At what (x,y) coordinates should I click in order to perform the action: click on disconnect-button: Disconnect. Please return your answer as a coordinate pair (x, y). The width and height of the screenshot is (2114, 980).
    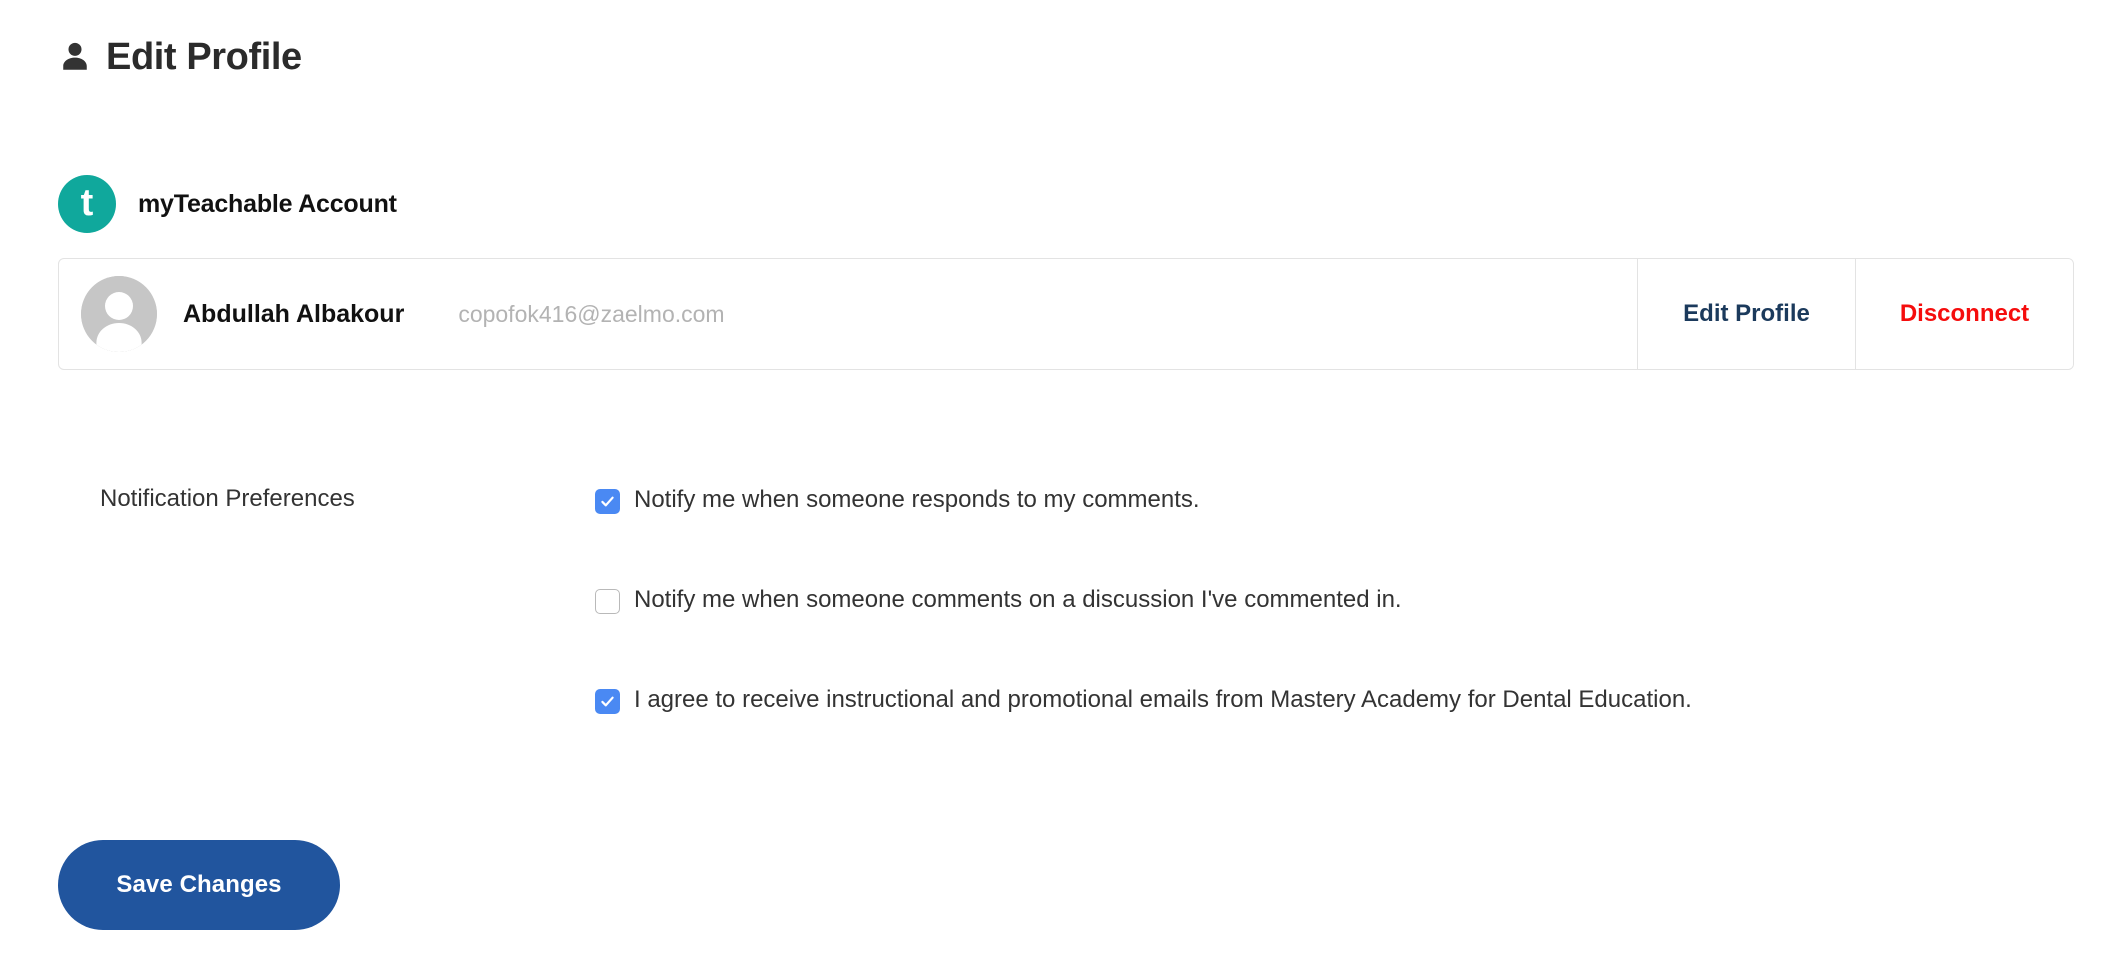
    Looking at the image, I should click on (1964, 314).